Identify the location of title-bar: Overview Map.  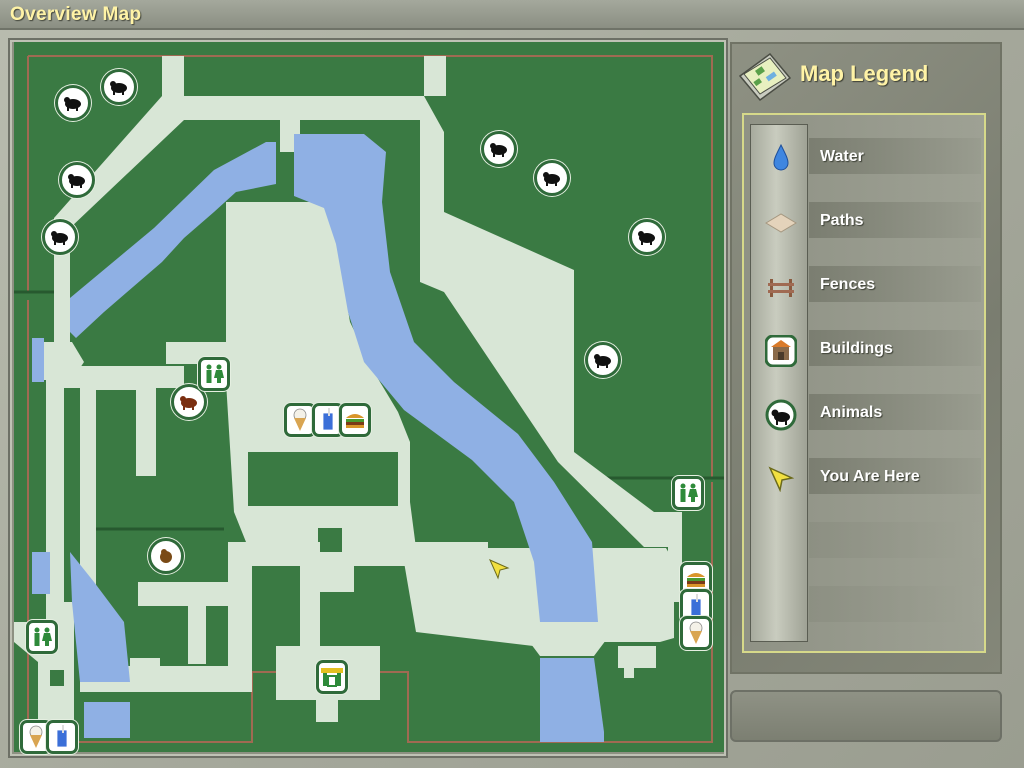
(512, 15).